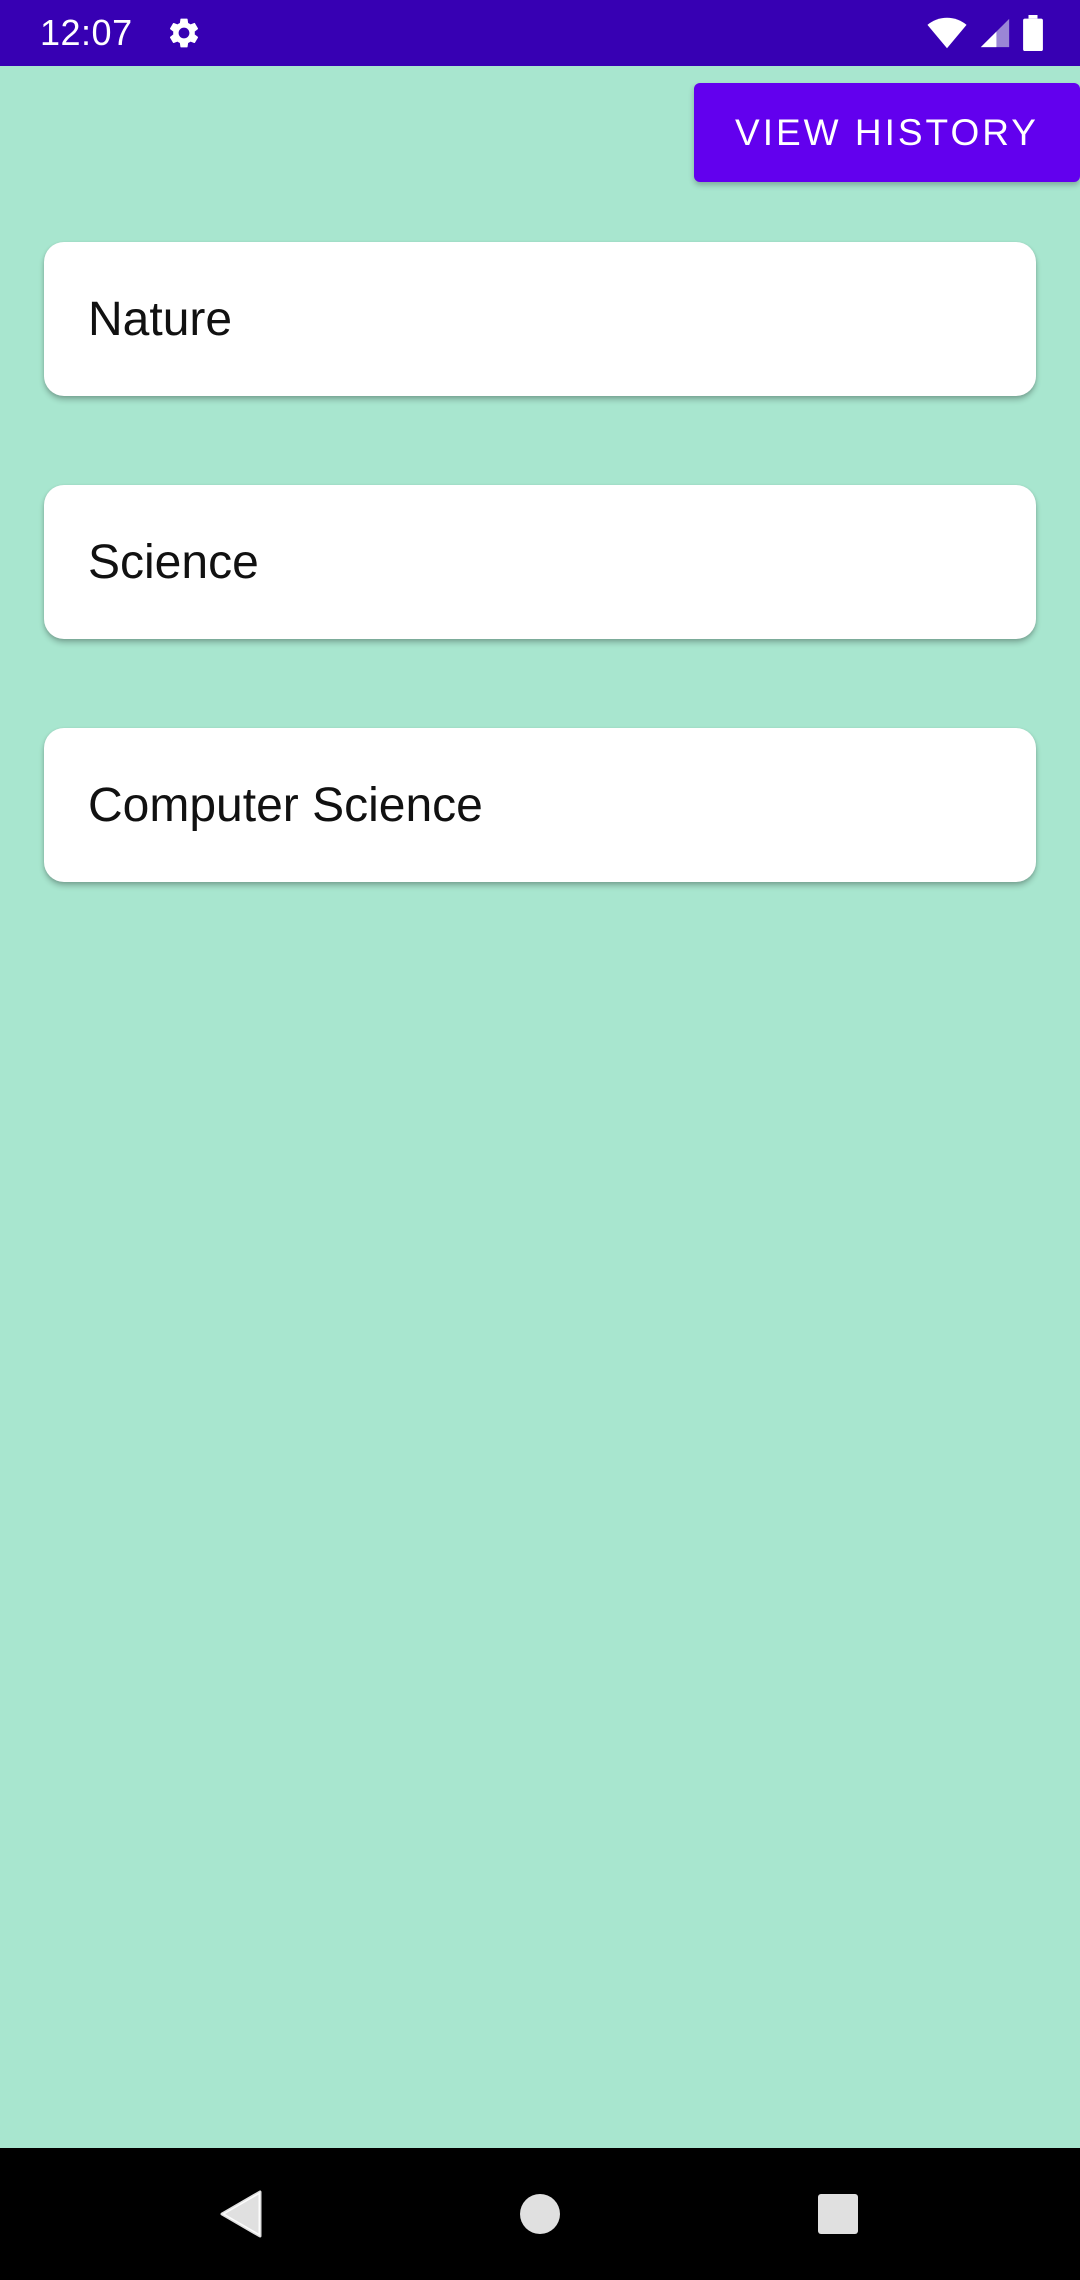 The width and height of the screenshot is (1080, 2280). What do you see at coordinates (540, 805) in the screenshot?
I see `category-card-computer-science: Computer Science` at bounding box center [540, 805].